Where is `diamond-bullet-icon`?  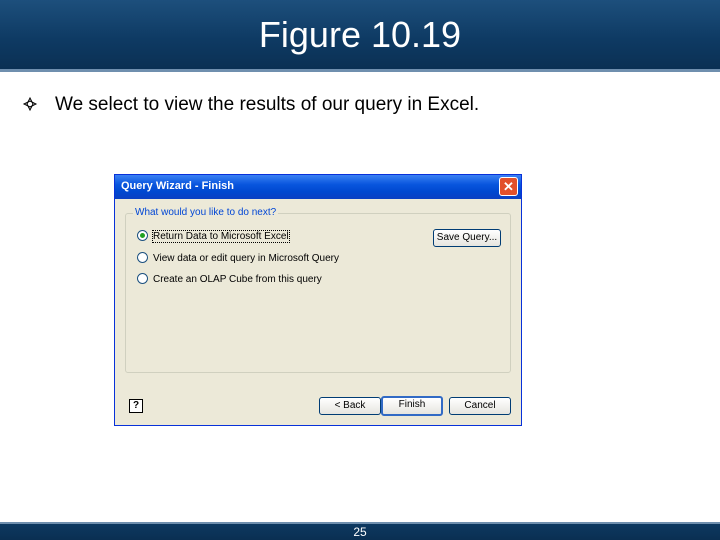 diamond-bullet-icon is located at coordinates (30, 104).